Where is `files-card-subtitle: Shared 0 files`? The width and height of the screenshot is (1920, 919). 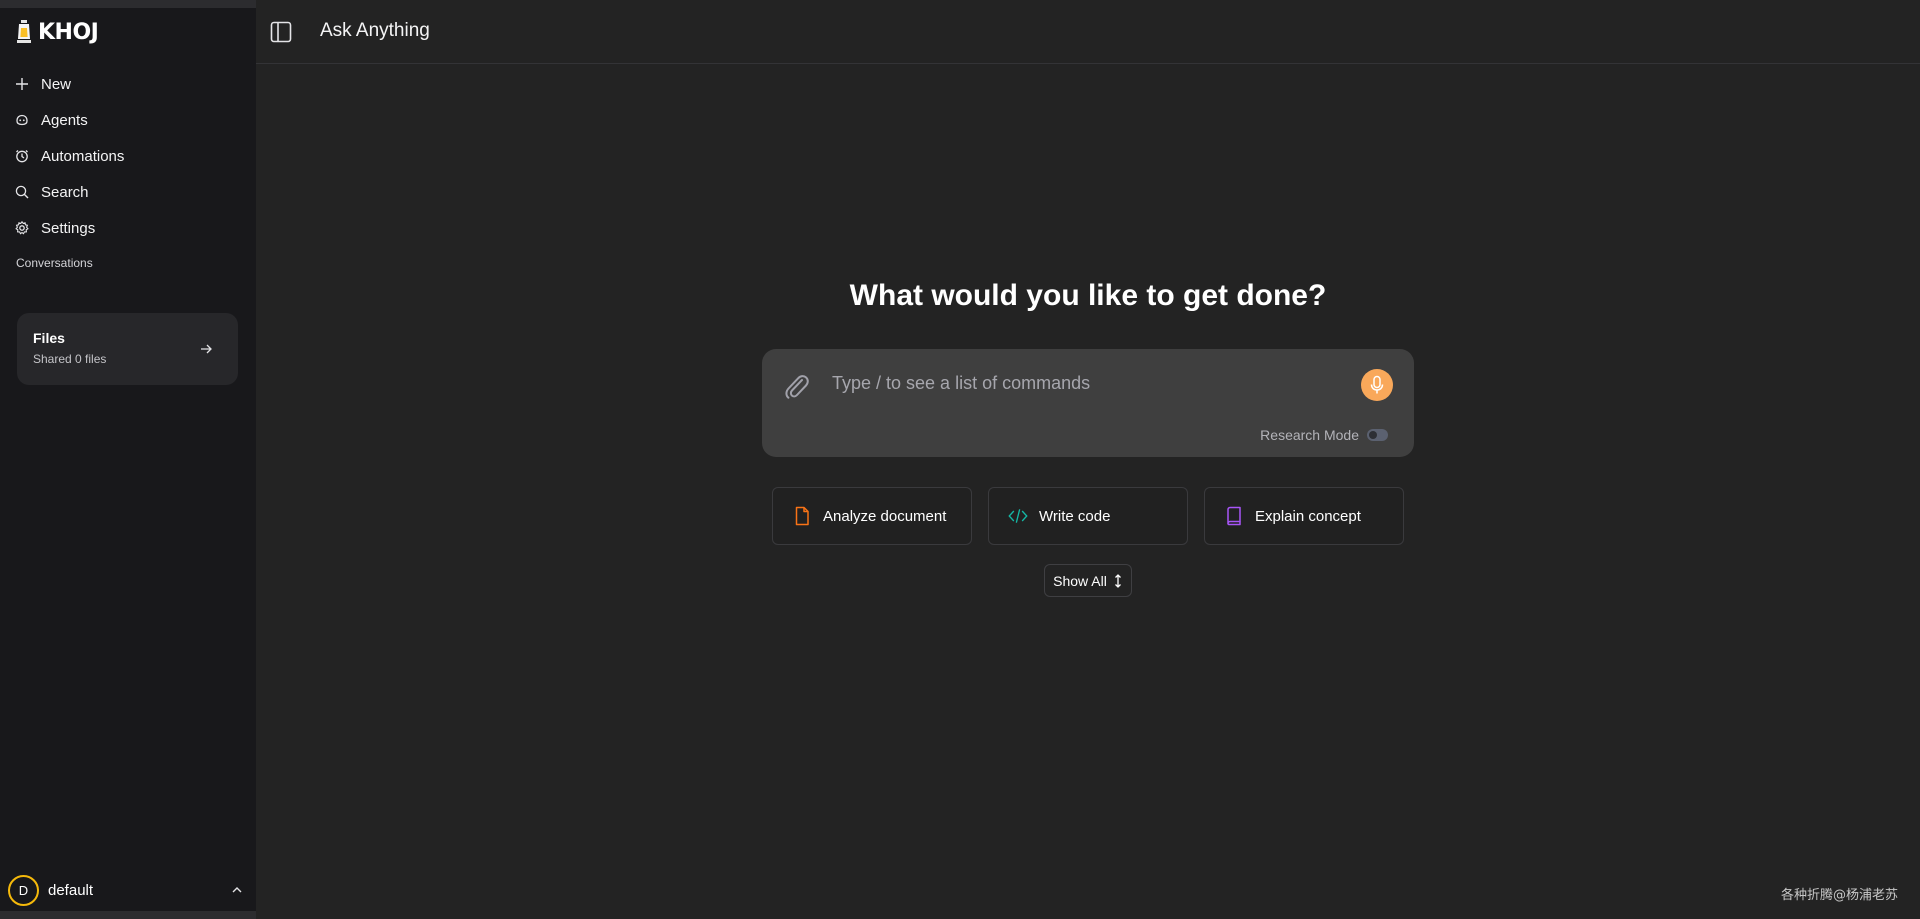 files-card-subtitle: Shared 0 files is located at coordinates (70, 359).